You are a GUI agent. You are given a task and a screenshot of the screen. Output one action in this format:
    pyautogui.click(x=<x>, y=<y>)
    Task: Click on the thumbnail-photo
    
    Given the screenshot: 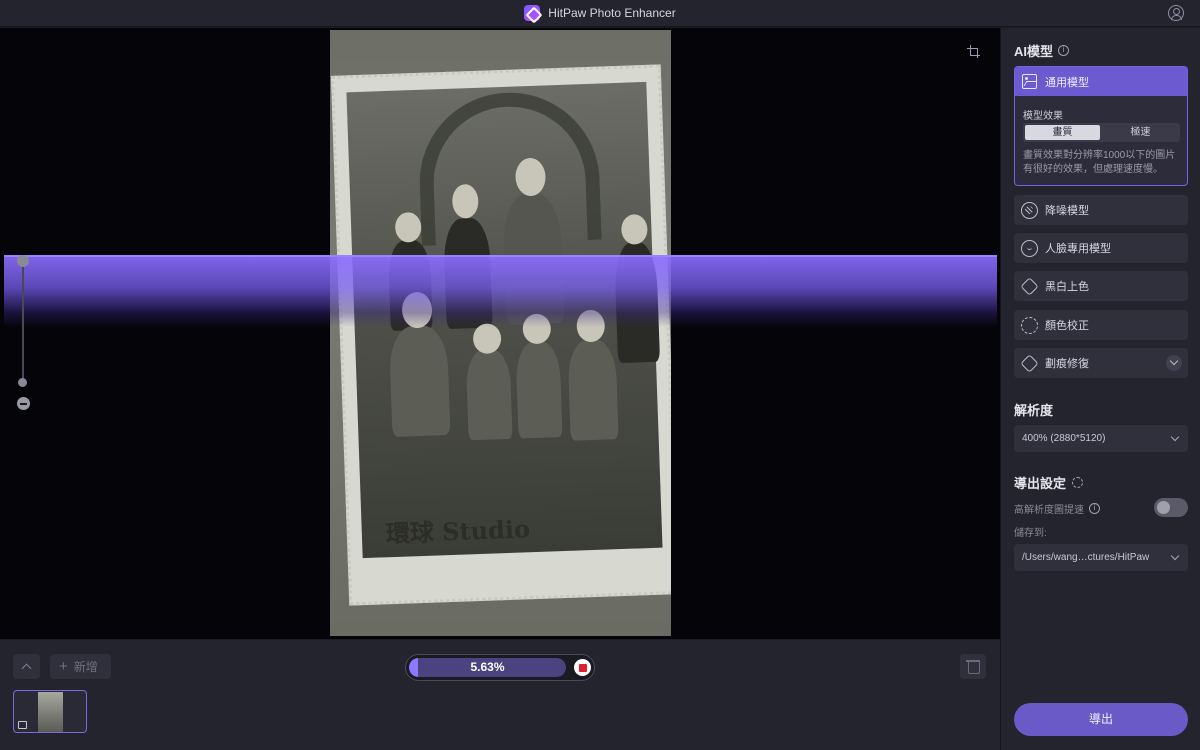 What is the action you would take?
    pyautogui.click(x=50, y=712)
    